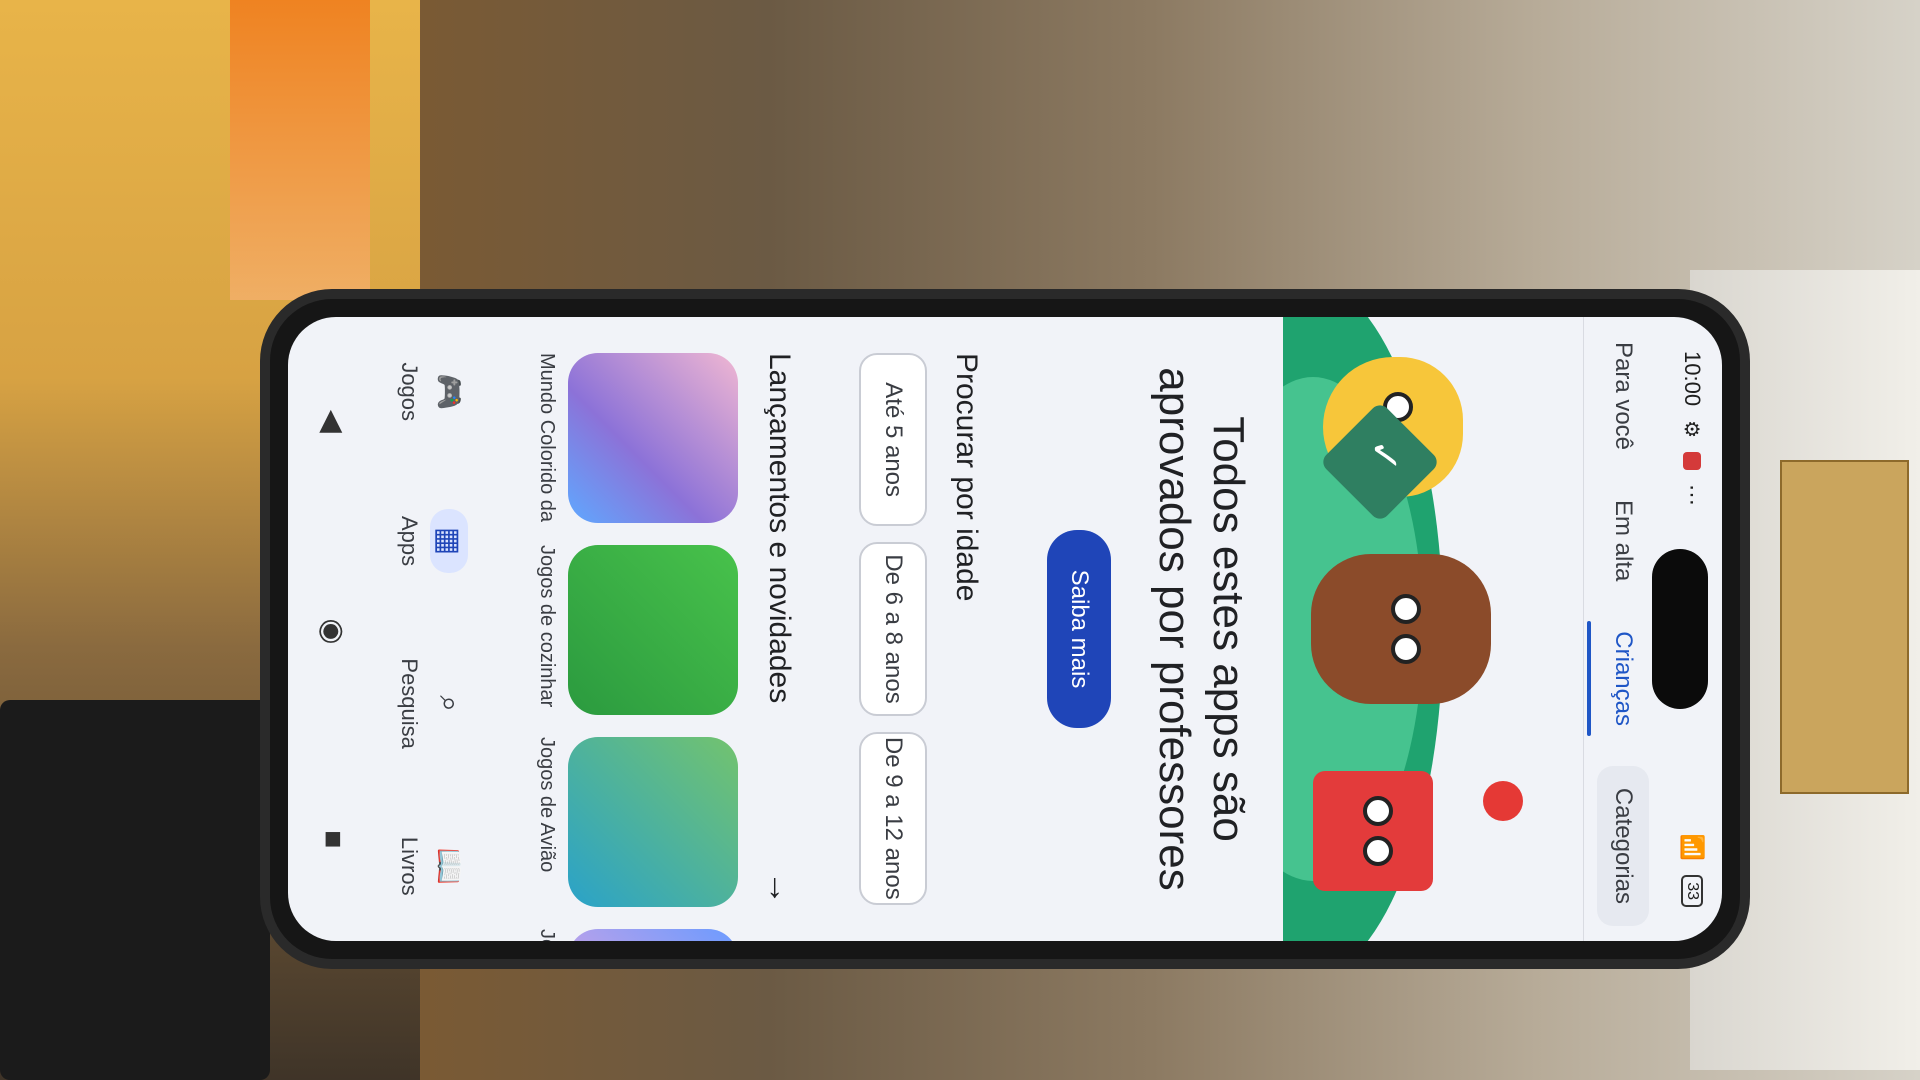  I want to click on nav-pesquisa: ⌕ Pesquisa, so click(432, 703).